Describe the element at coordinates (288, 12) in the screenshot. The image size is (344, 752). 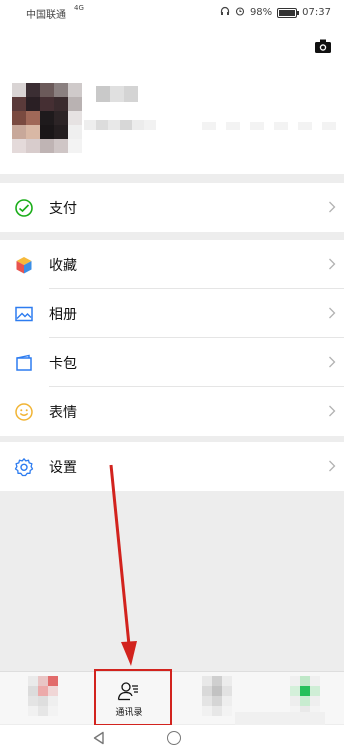
I see `battery-icon` at that location.